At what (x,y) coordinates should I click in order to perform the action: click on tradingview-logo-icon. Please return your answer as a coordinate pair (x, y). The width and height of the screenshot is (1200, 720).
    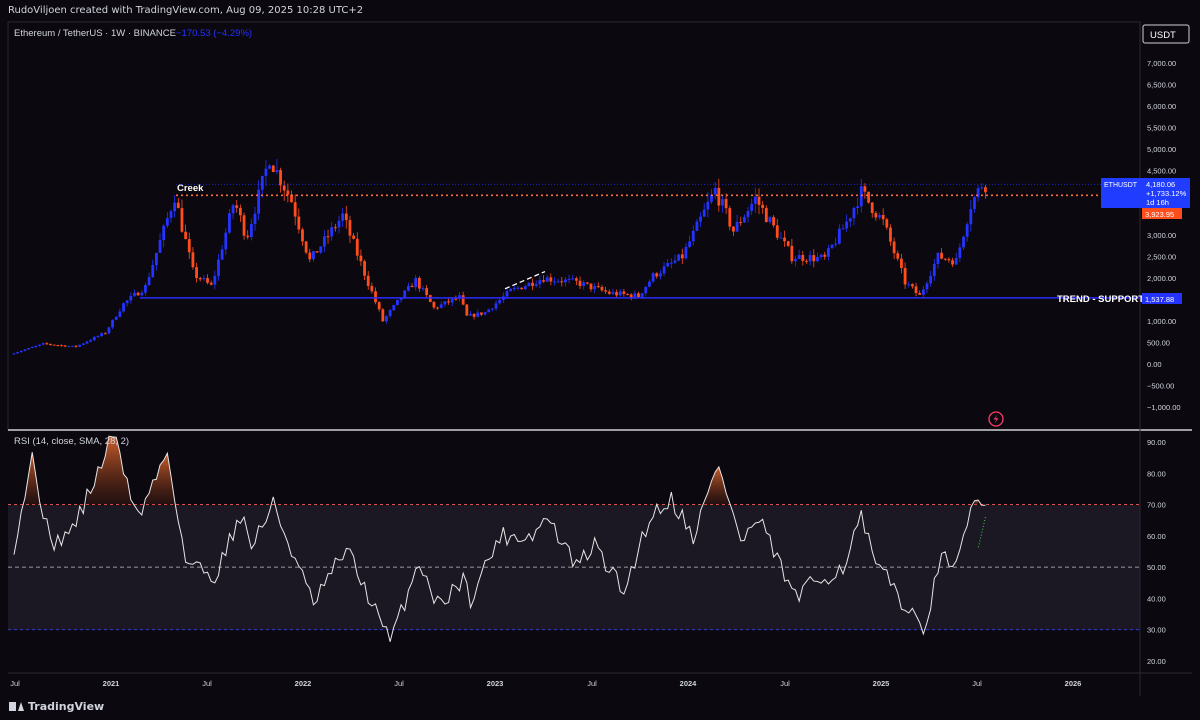
    Looking at the image, I should click on (16, 706).